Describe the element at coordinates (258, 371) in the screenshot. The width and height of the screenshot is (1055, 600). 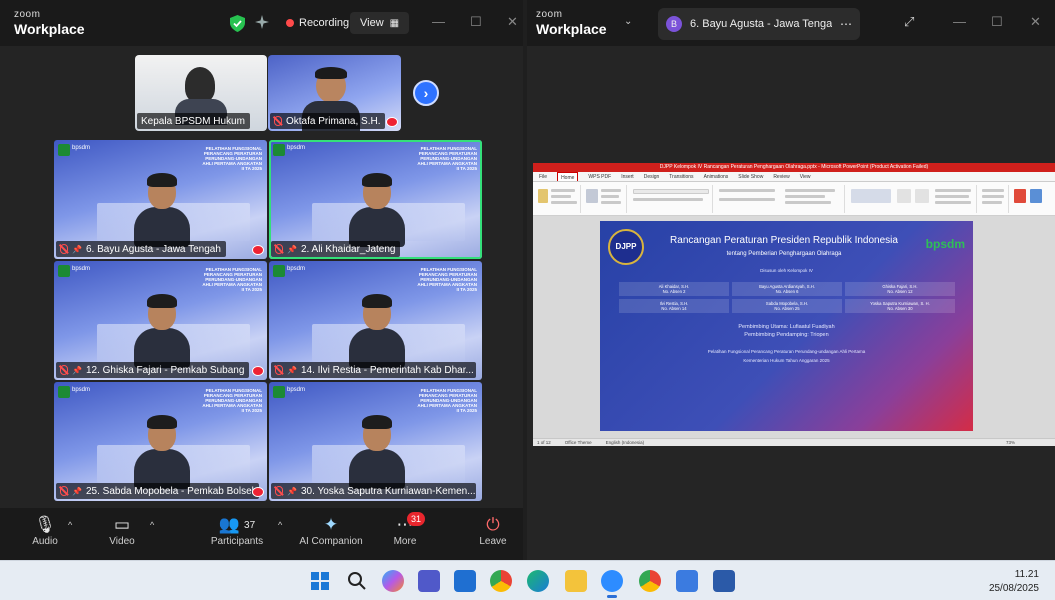
I see `recording-badge-icon` at that location.